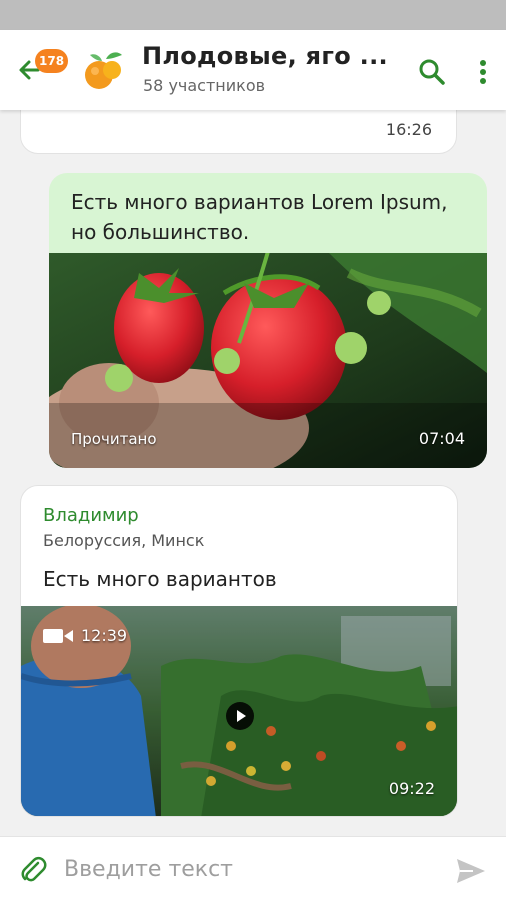 The width and height of the screenshot is (506, 900). Describe the element at coordinates (58, 636) in the screenshot. I see `video-camera-icon` at that location.